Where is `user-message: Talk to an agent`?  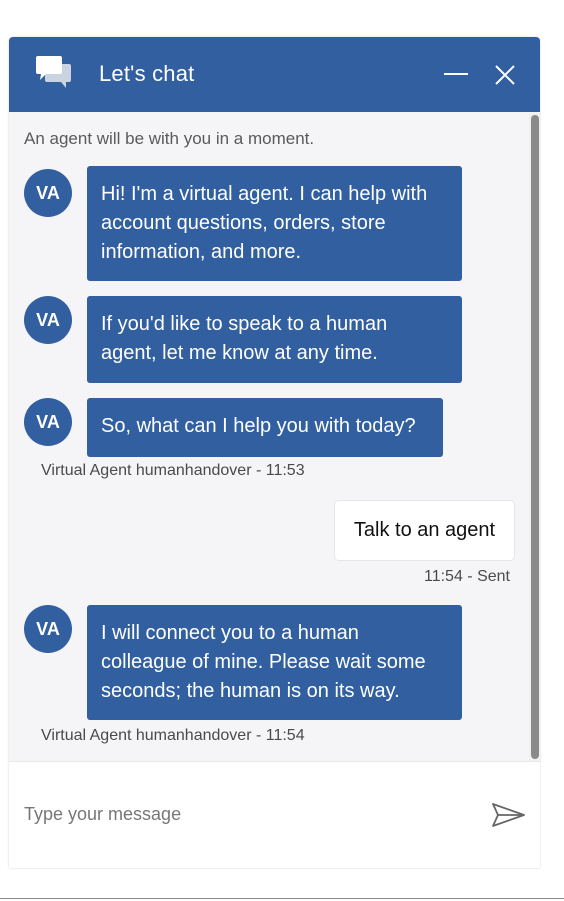 user-message: Talk to an agent is located at coordinates (424, 530).